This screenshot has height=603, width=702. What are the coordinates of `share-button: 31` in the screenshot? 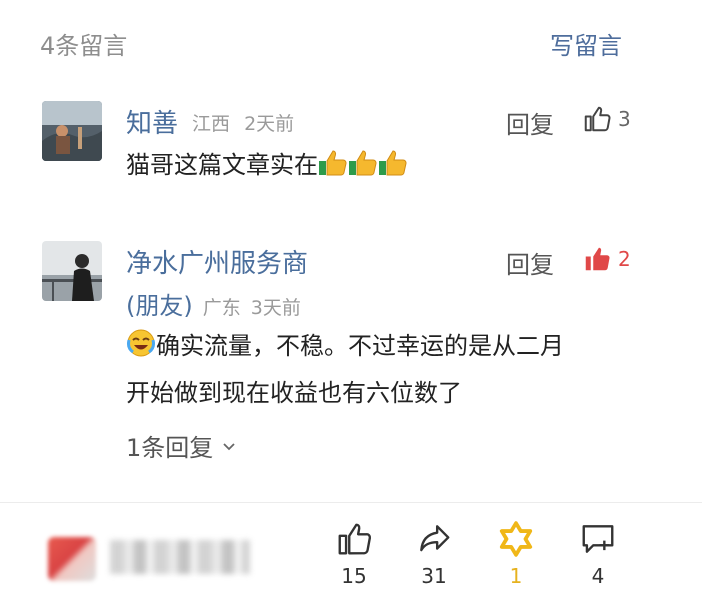 It's located at (434, 554).